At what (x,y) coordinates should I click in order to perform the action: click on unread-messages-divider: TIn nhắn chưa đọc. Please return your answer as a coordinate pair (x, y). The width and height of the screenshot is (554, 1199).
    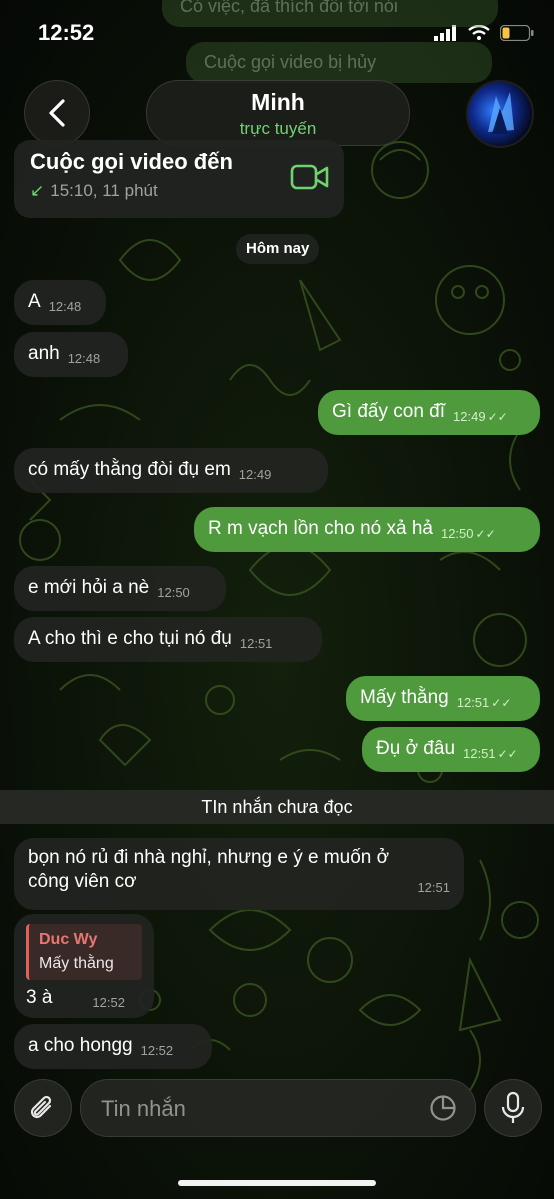
    Looking at the image, I should click on (277, 807).